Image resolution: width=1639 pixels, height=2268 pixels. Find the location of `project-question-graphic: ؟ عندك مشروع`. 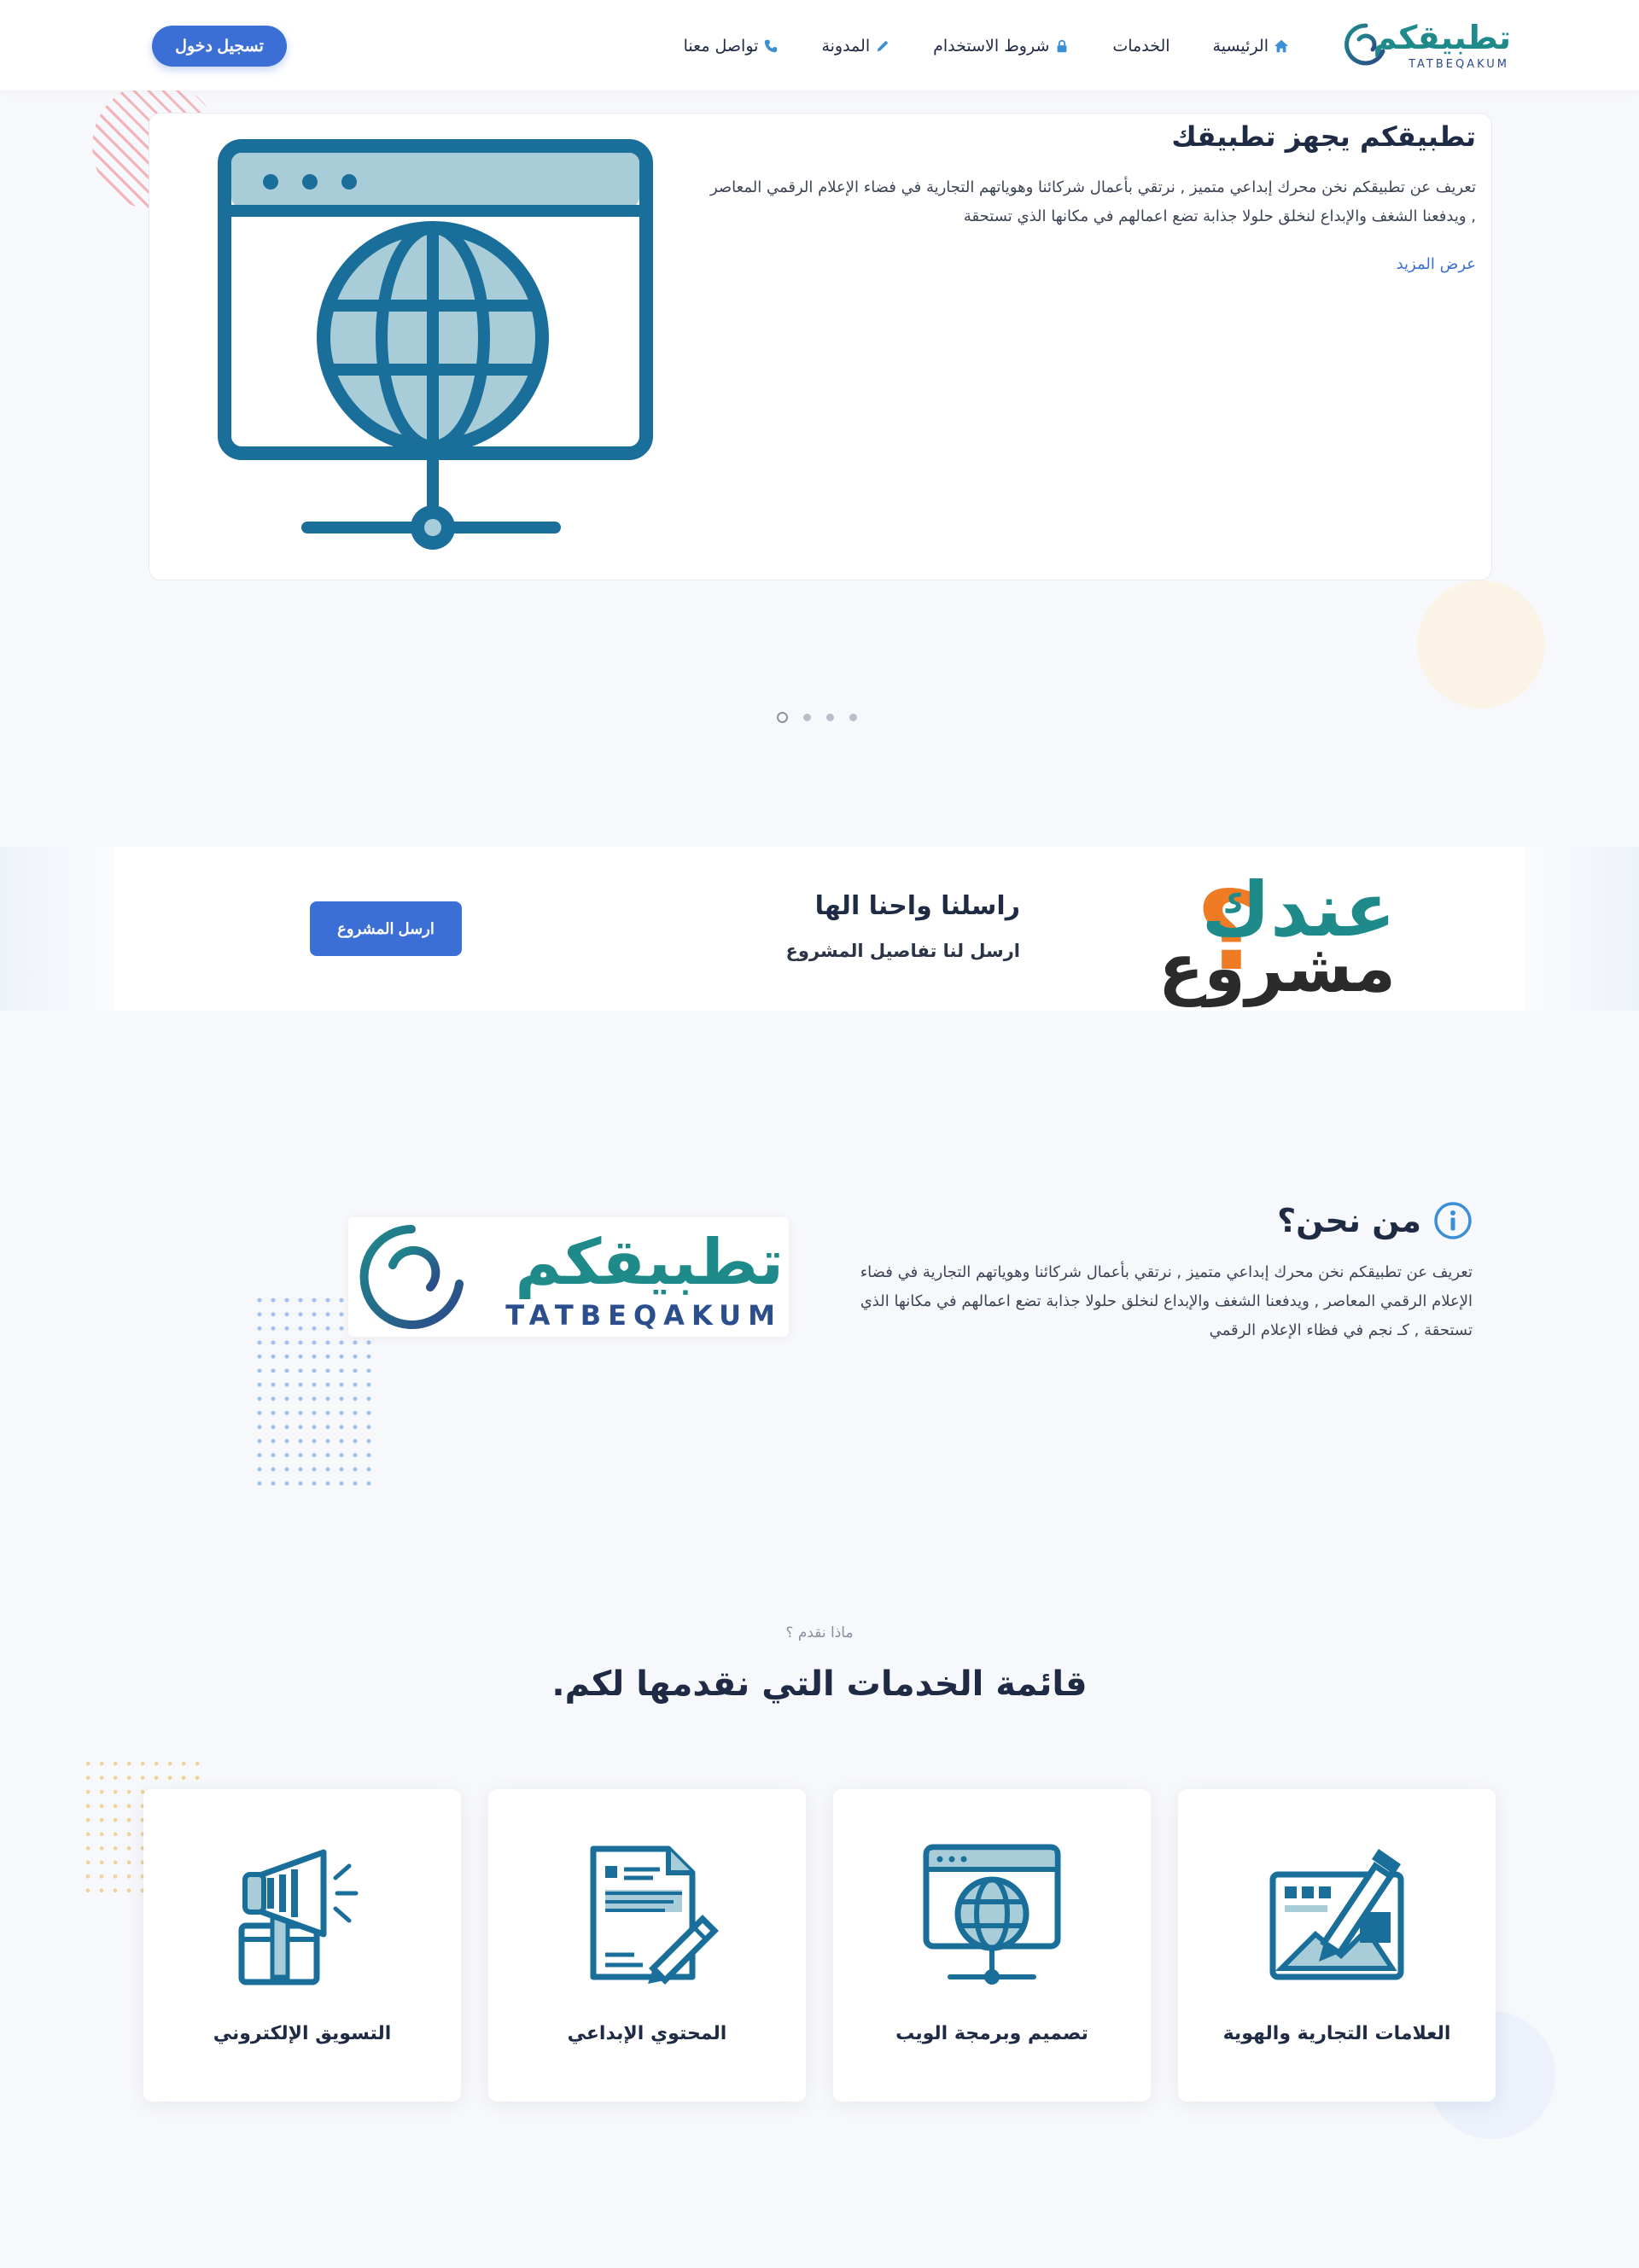

project-question-graphic: ؟ عندك مشروع is located at coordinates (1306, 933).